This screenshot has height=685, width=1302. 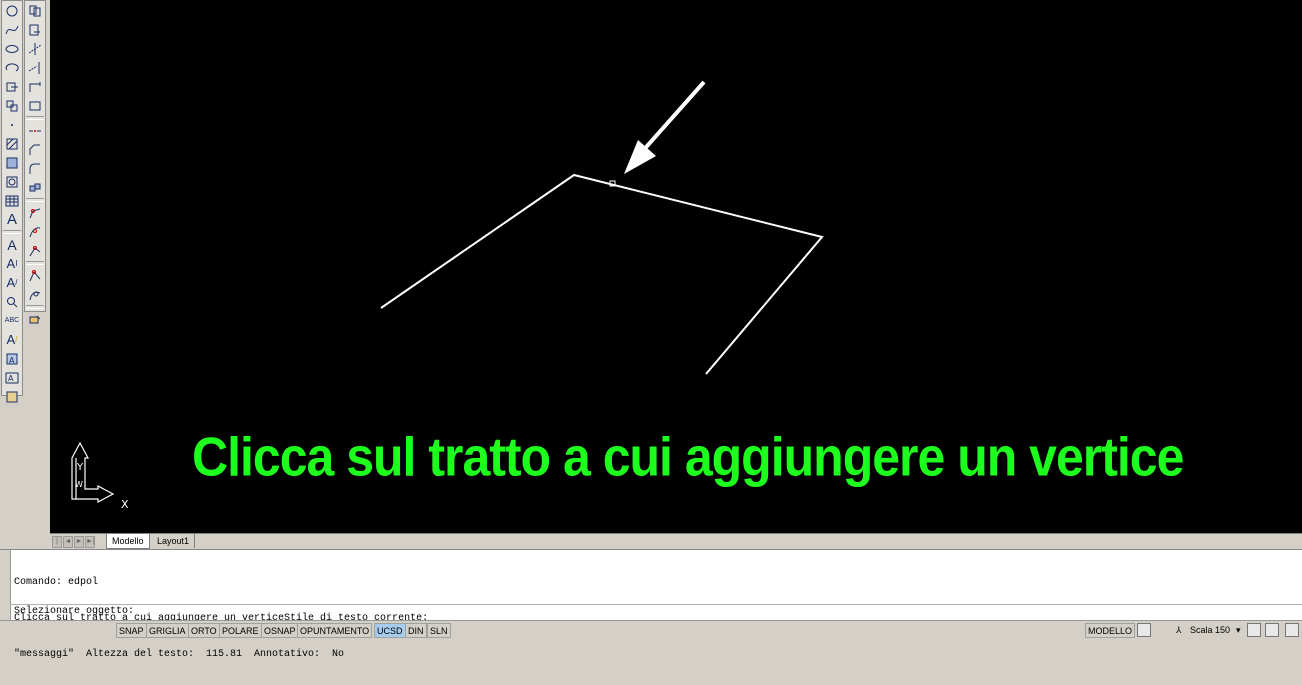 I want to click on ucs-w-label: W, so click(x=79, y=484).